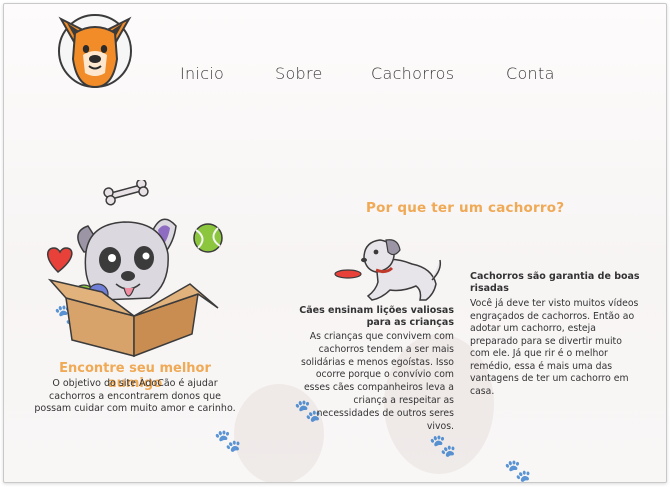 The height and width of the screenshot is (487, 670). I want to click on nav-item-sobre: Sobre, so click(299, 73).